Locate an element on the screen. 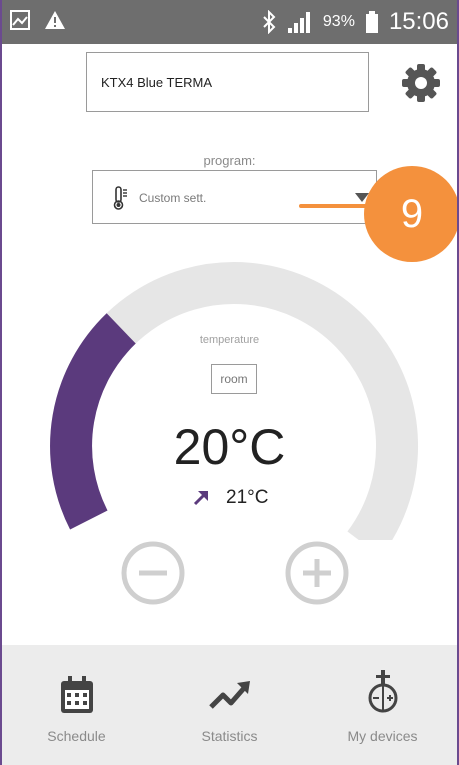  nav-label-statistics: Statistics is located at coordinates (229, 736).